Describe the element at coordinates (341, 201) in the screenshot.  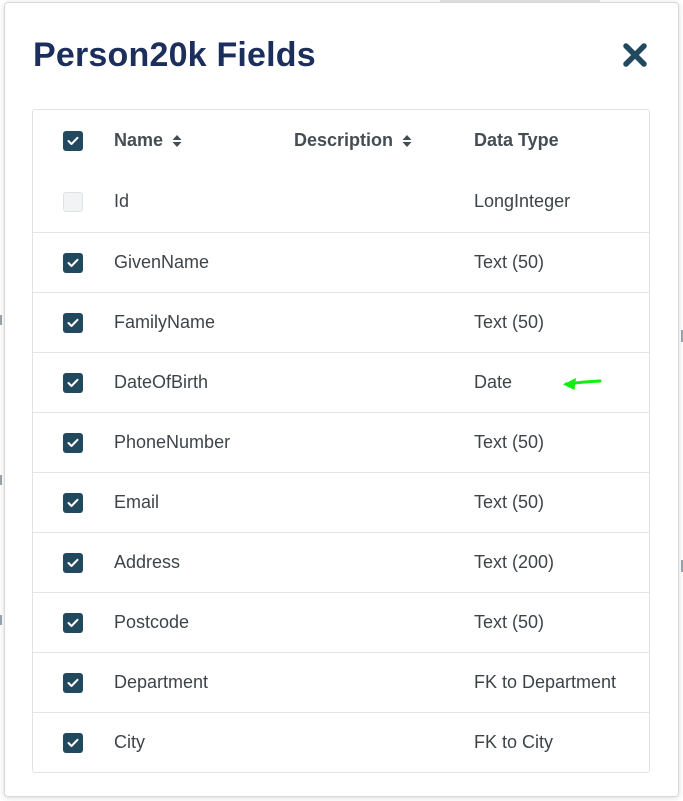
I see `table-row: Id LongInteger` at that location.